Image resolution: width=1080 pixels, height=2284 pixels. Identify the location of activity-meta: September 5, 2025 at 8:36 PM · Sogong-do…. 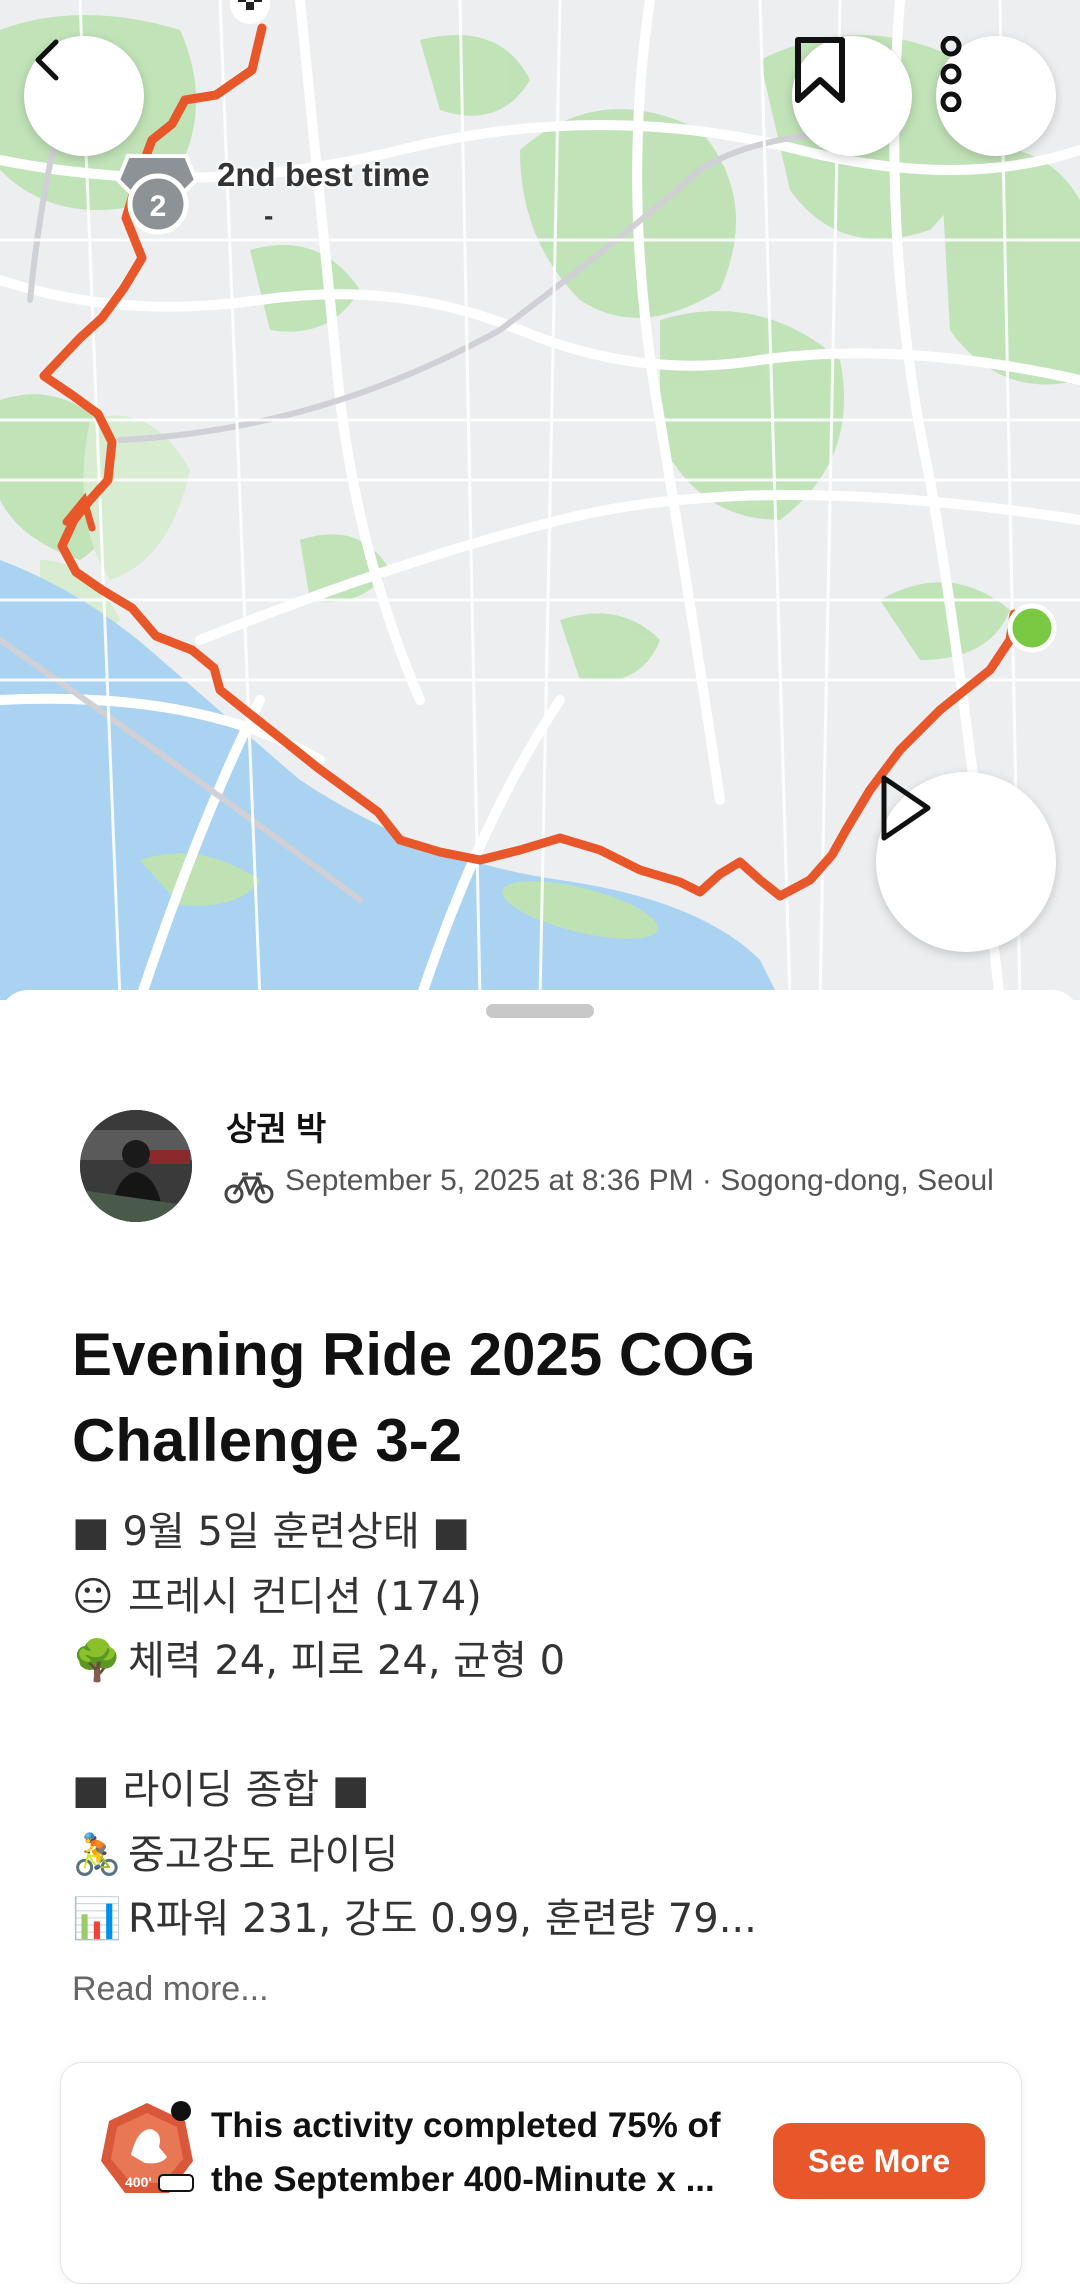
(639, 1180).